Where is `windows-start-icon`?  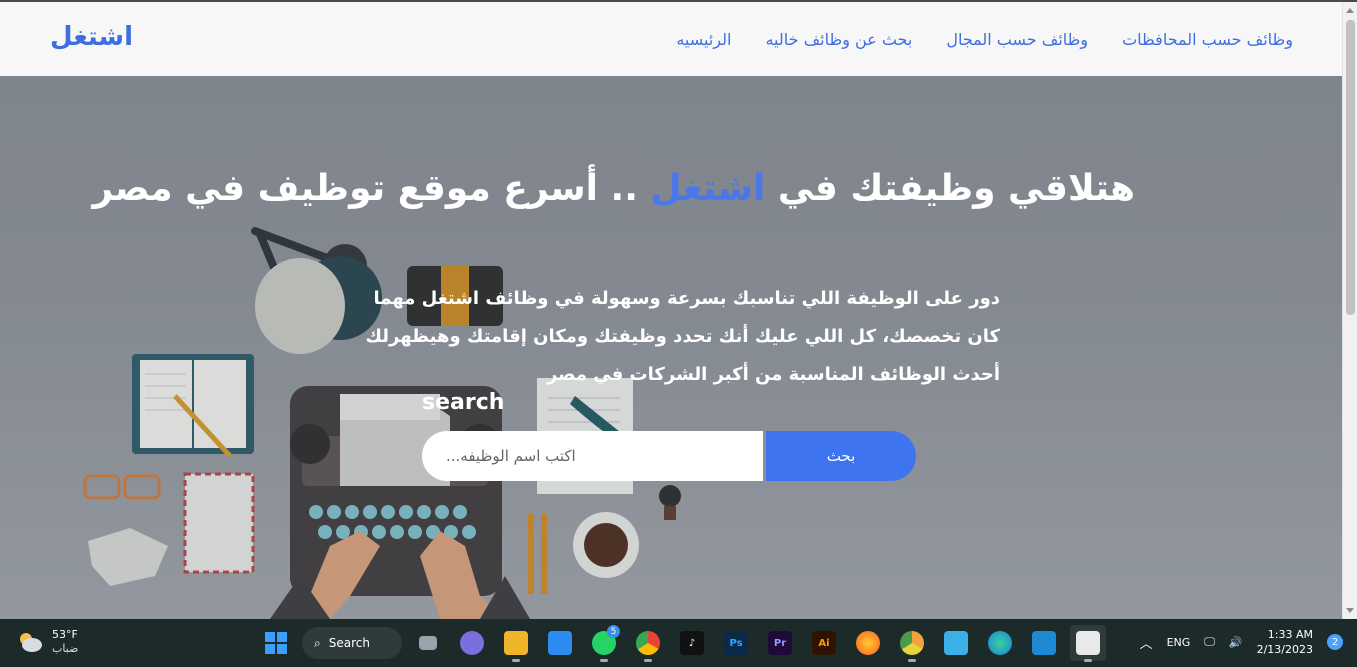
windows-start-icon is located at coordinates (276, 643).